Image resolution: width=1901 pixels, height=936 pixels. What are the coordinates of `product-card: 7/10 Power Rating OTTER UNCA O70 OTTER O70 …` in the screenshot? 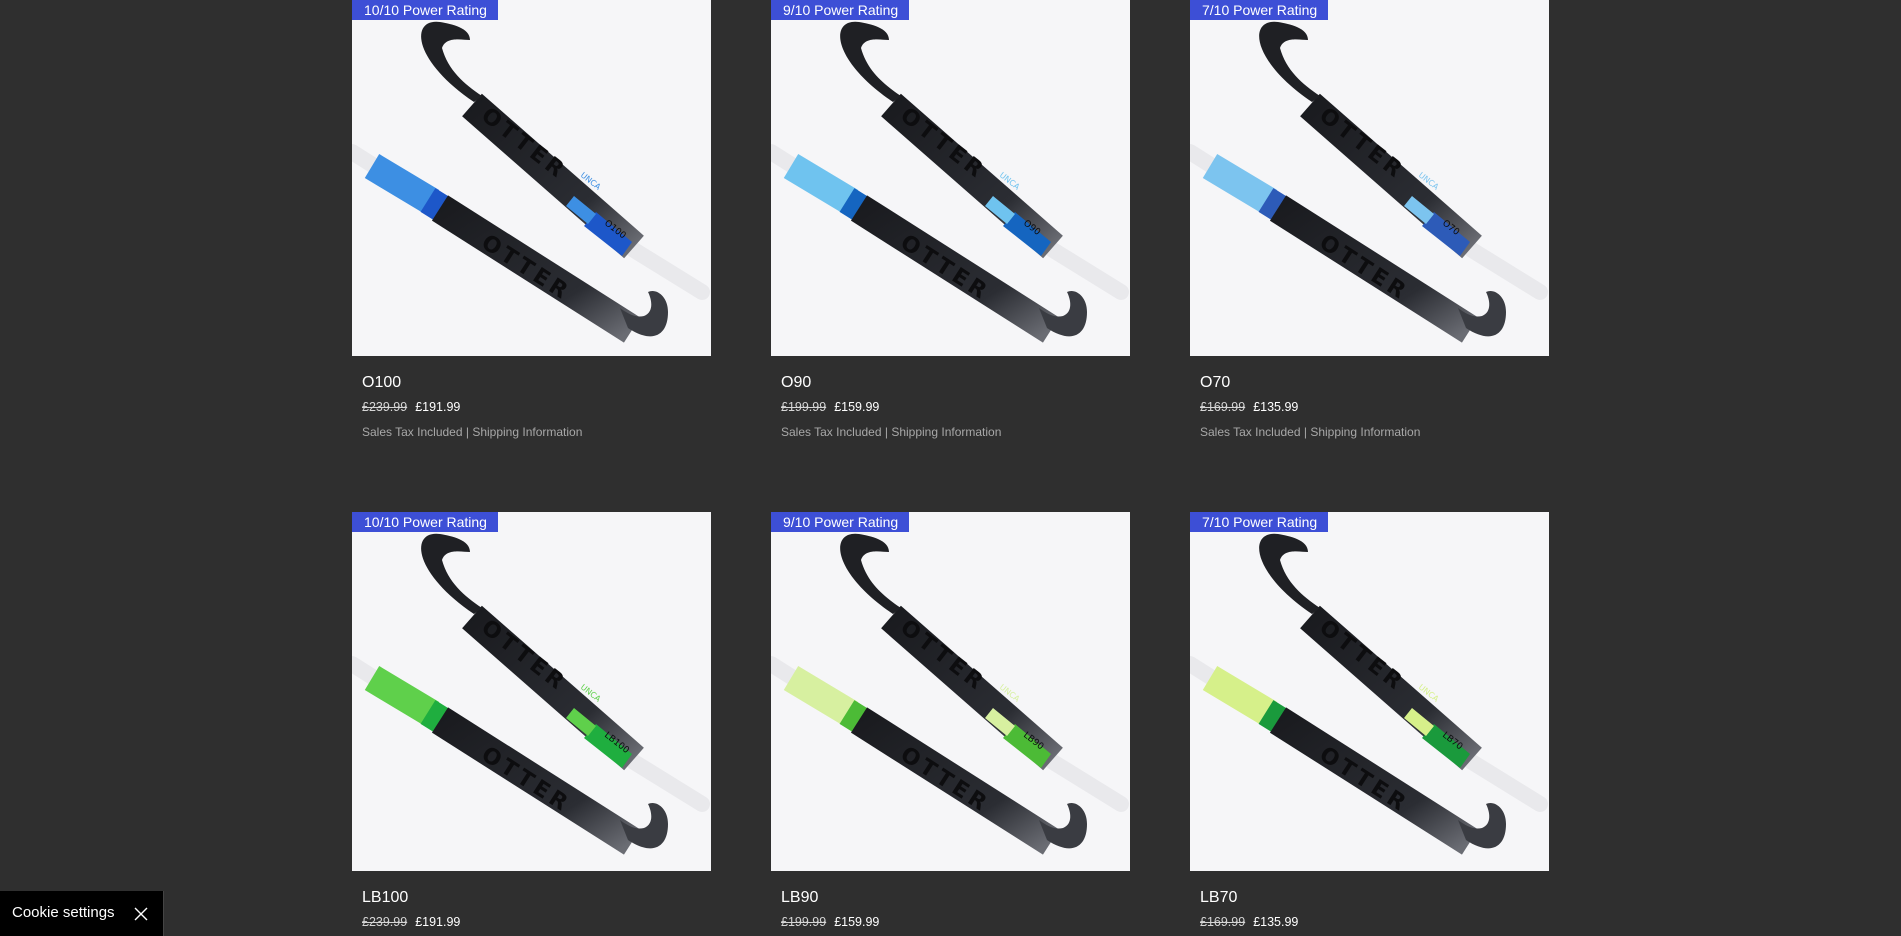 It's located at (1369, 220).